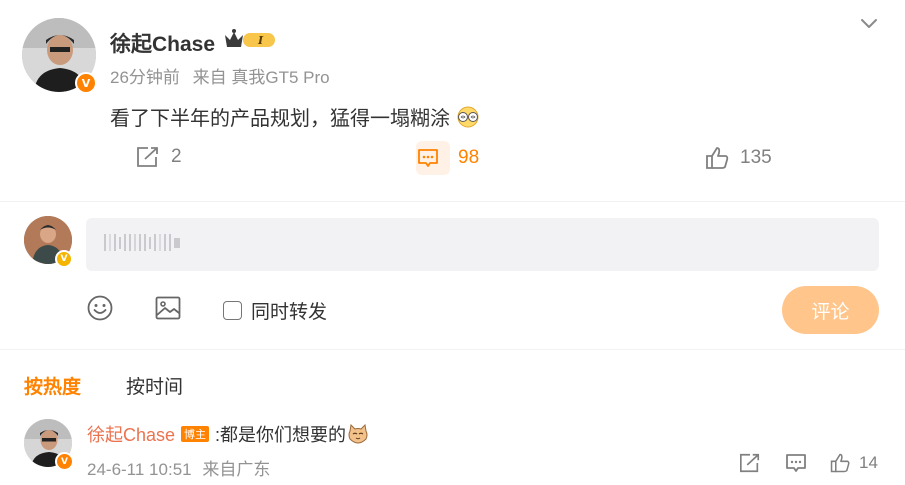 This screenshot has width=905, height=485. Describe the element at coordinates (195, 434) in the screenshot. I see `blogger-tag: 博主` at that location.